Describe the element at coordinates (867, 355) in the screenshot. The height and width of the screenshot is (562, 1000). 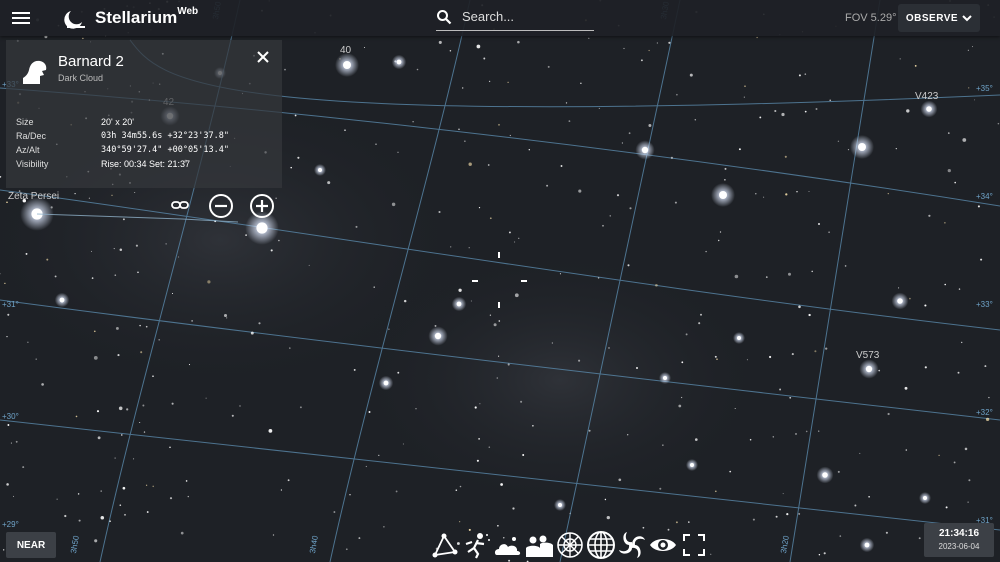
I see `star-label-v573: V573` at that location.